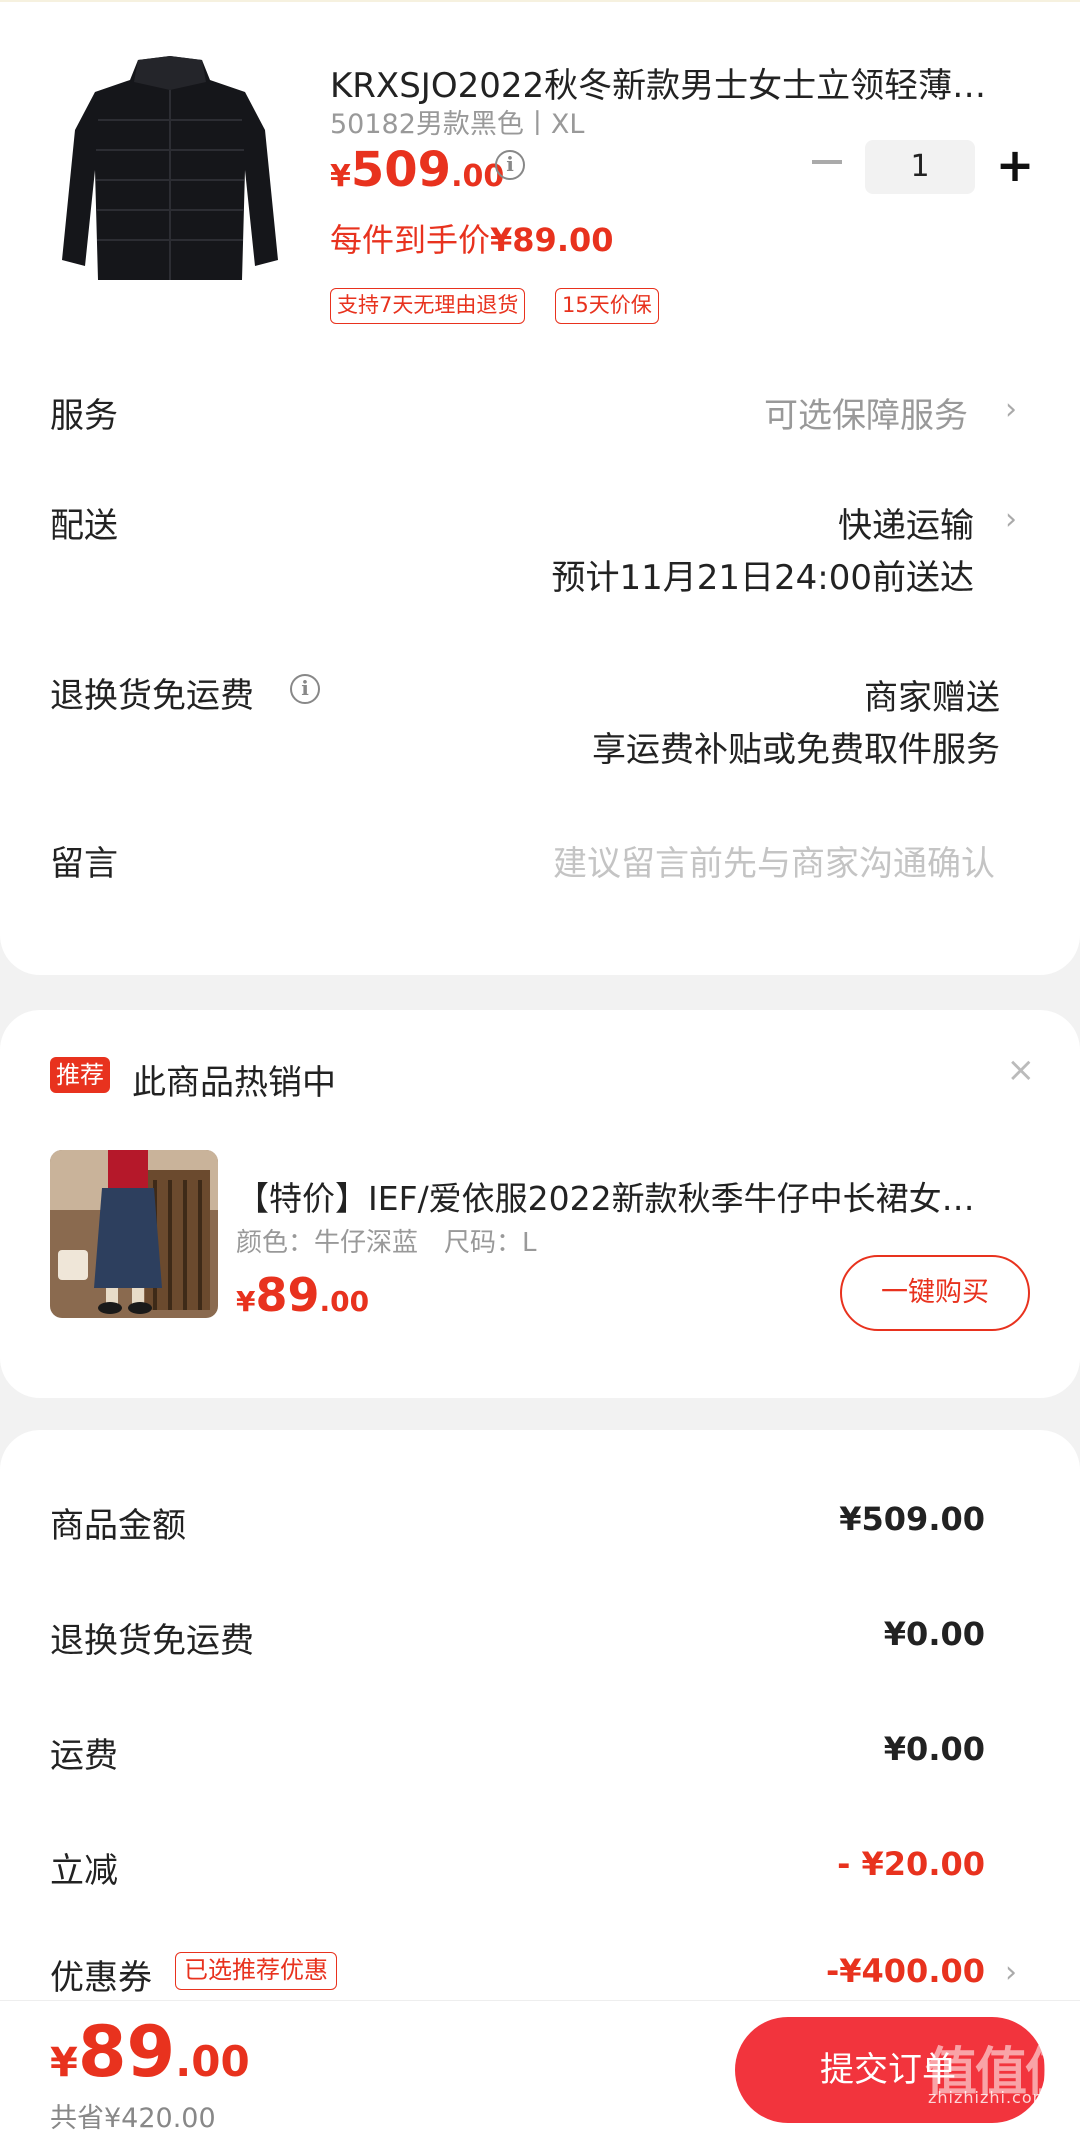 The image size is (1080, 2139). Describe the element at coordinates (152, 696) in the screenshot. I see `return-shipping-label: 退换货免运费` at that location.